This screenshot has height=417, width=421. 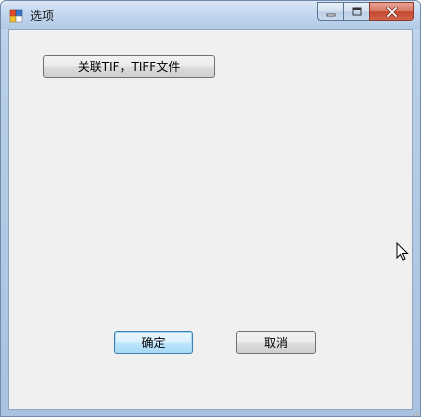 I want to click on minimize-button, so click(x=330, y=11).